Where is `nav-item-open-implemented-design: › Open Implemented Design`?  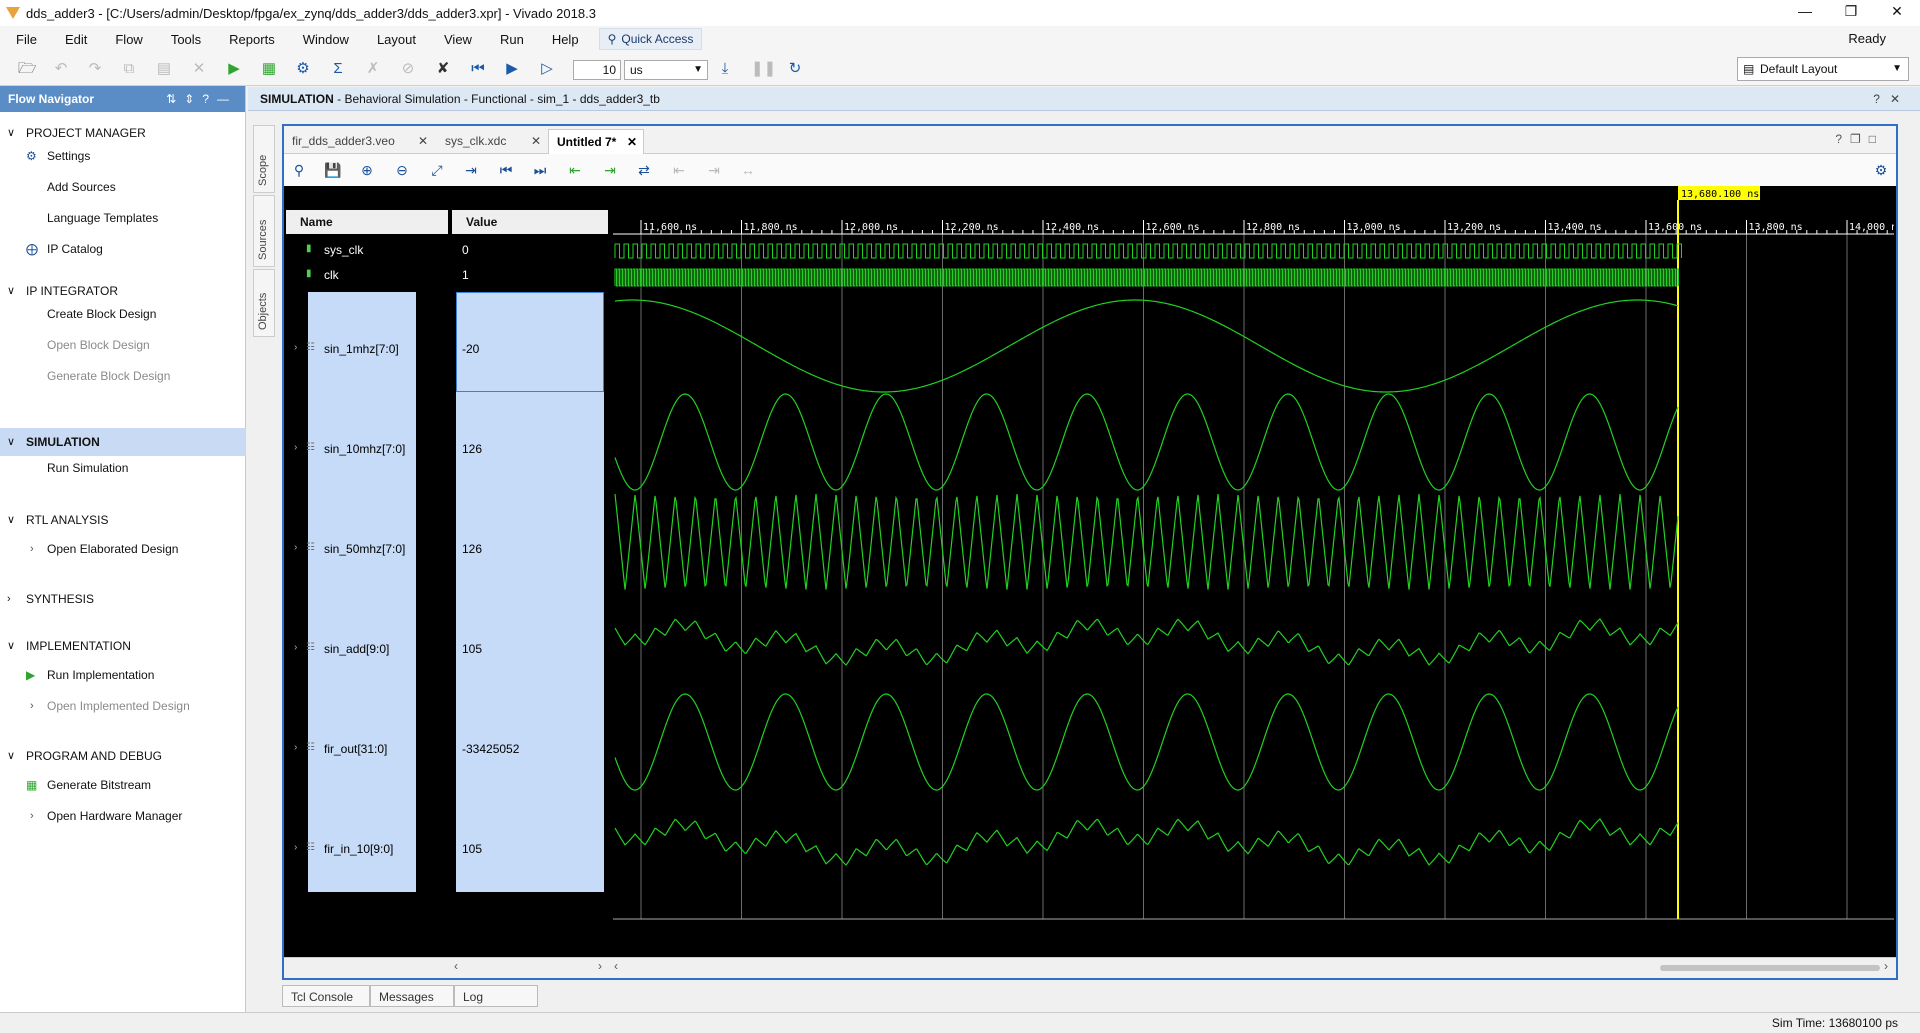
nav-item-open-implemented-design: › Open Implemented Design is located at coordinates (123, 706).